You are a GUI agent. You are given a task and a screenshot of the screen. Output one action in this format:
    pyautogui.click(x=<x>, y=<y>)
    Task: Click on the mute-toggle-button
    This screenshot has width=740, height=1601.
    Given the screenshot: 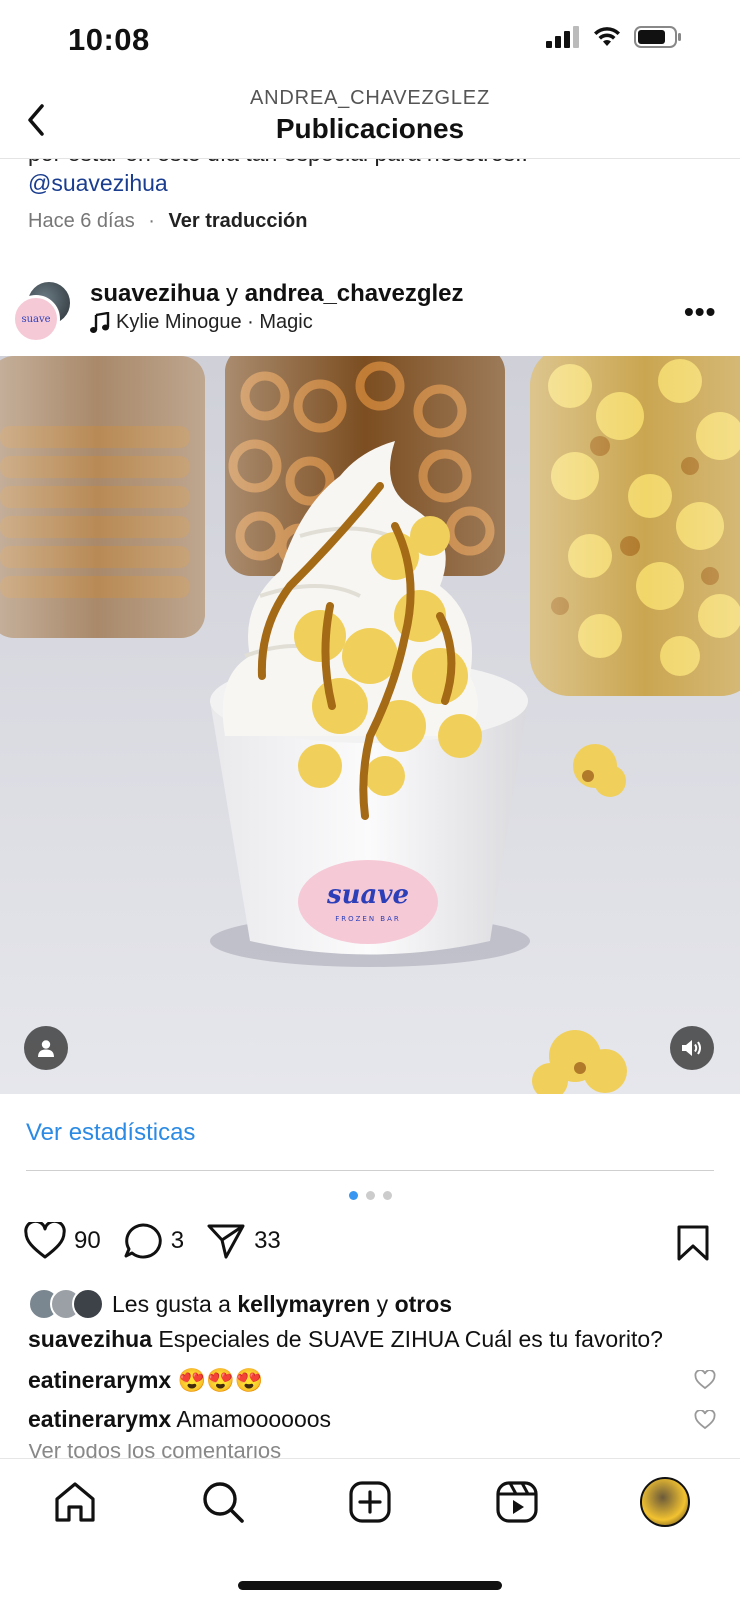 What is the action you would take?
    pyautogui.click(x=692, y=1048)
    